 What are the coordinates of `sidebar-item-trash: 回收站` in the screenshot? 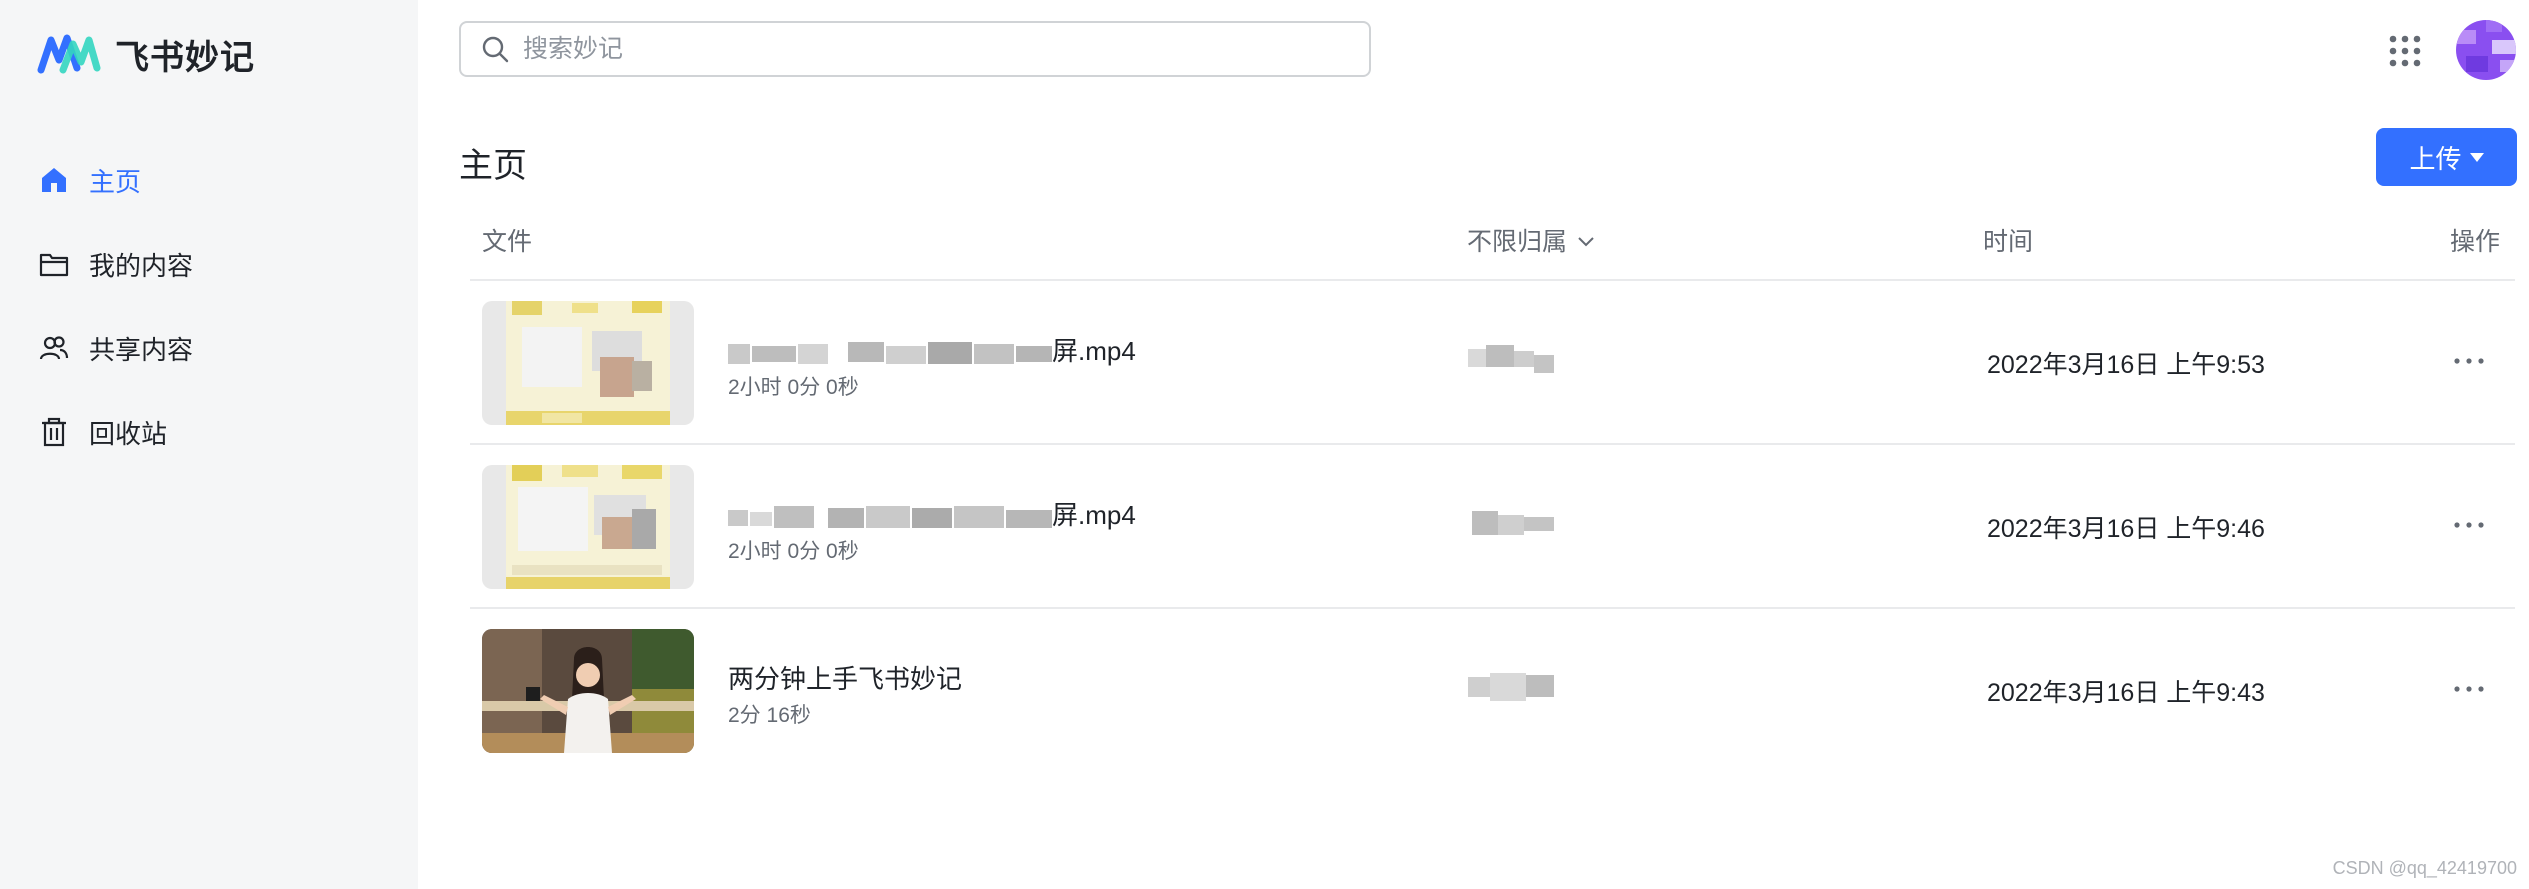 It's located at (217, 432).